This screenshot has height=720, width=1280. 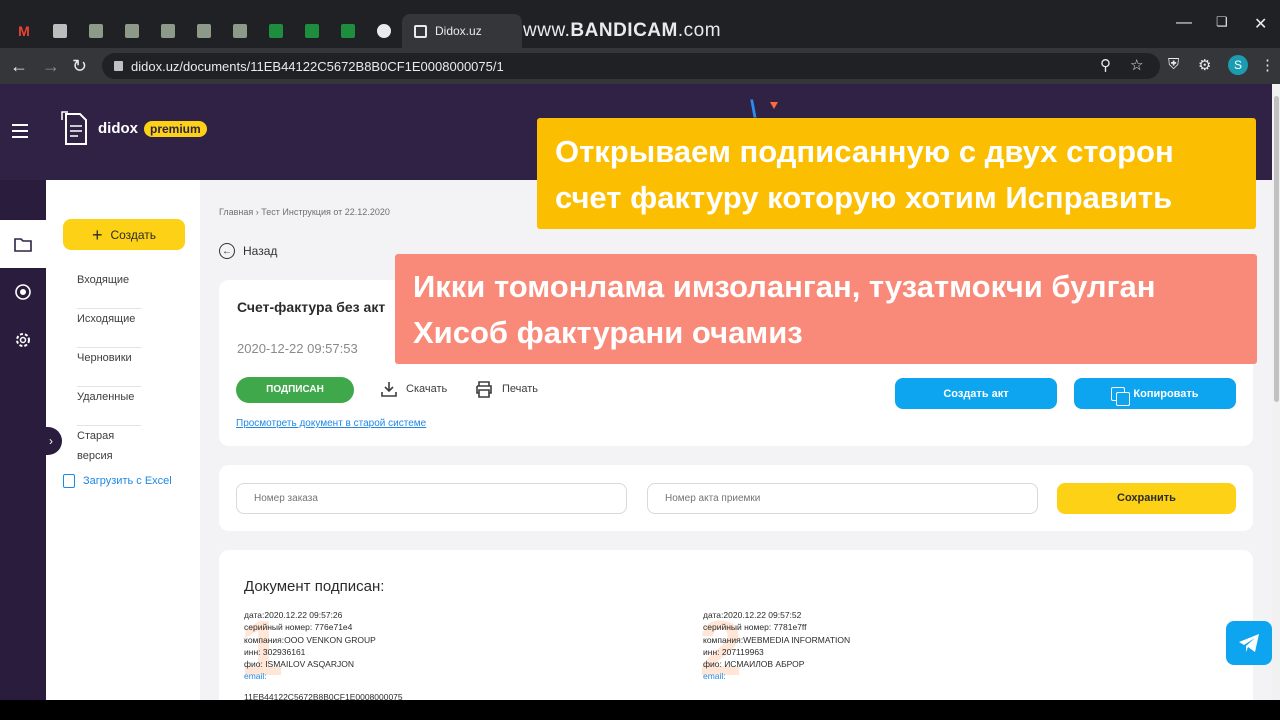 I want to click on save-button: Сохранить, so click(x=1146, y=498).